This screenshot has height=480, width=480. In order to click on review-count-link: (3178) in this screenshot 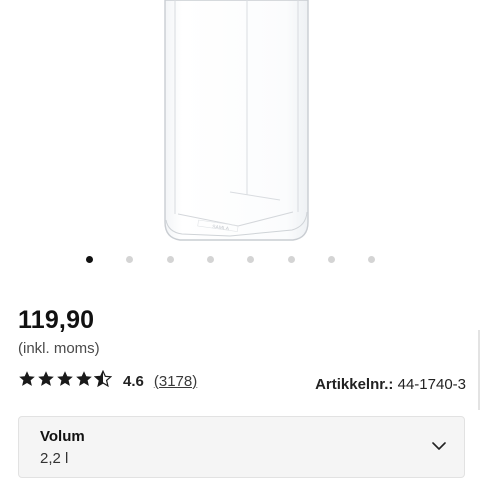, I will do `click(175, 381)`.